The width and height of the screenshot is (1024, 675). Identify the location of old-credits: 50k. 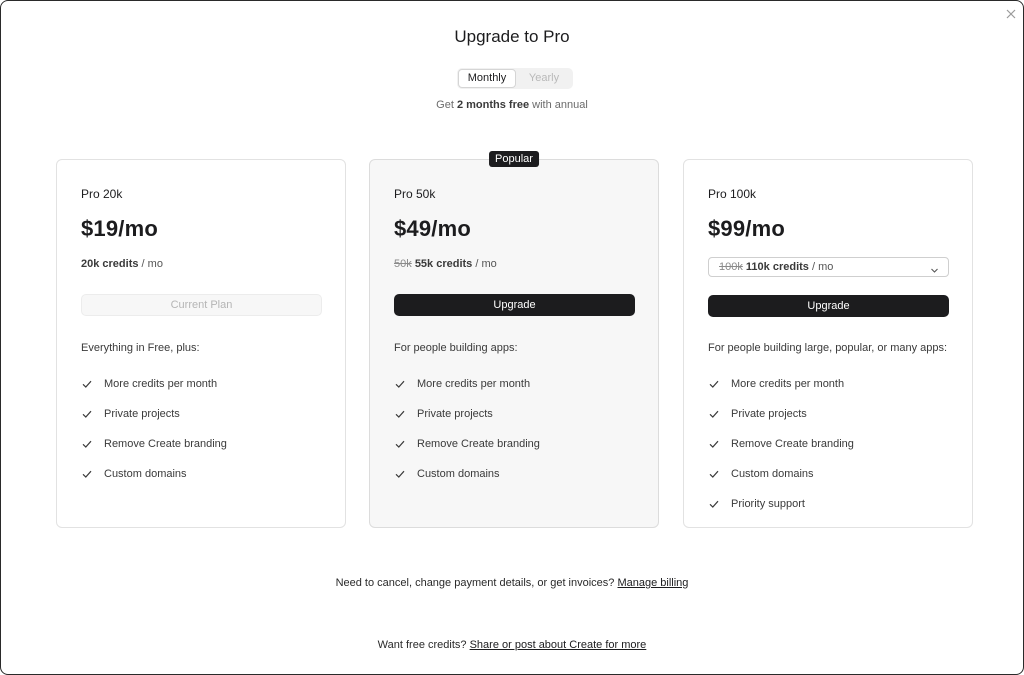
(403, 264).